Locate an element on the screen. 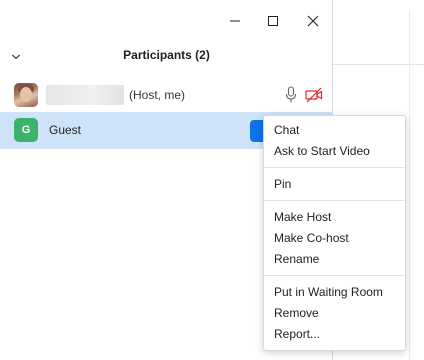 The image size is (424, 360). menu-item-remove: Remove is located at coordinates (334, 313).